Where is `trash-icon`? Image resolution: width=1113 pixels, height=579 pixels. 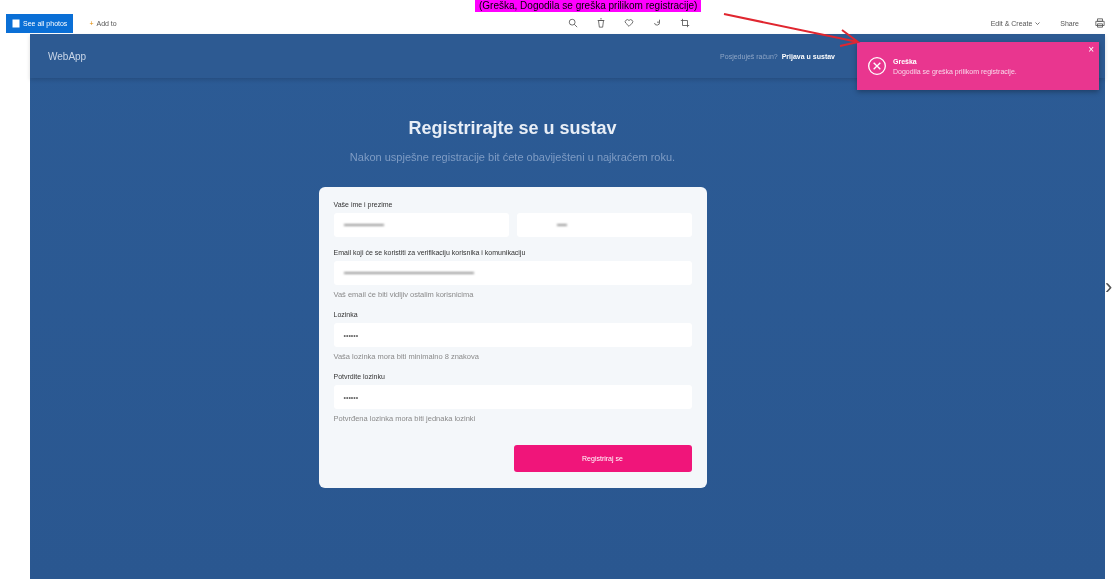
trash-icon is located at coordinates (600, 23).